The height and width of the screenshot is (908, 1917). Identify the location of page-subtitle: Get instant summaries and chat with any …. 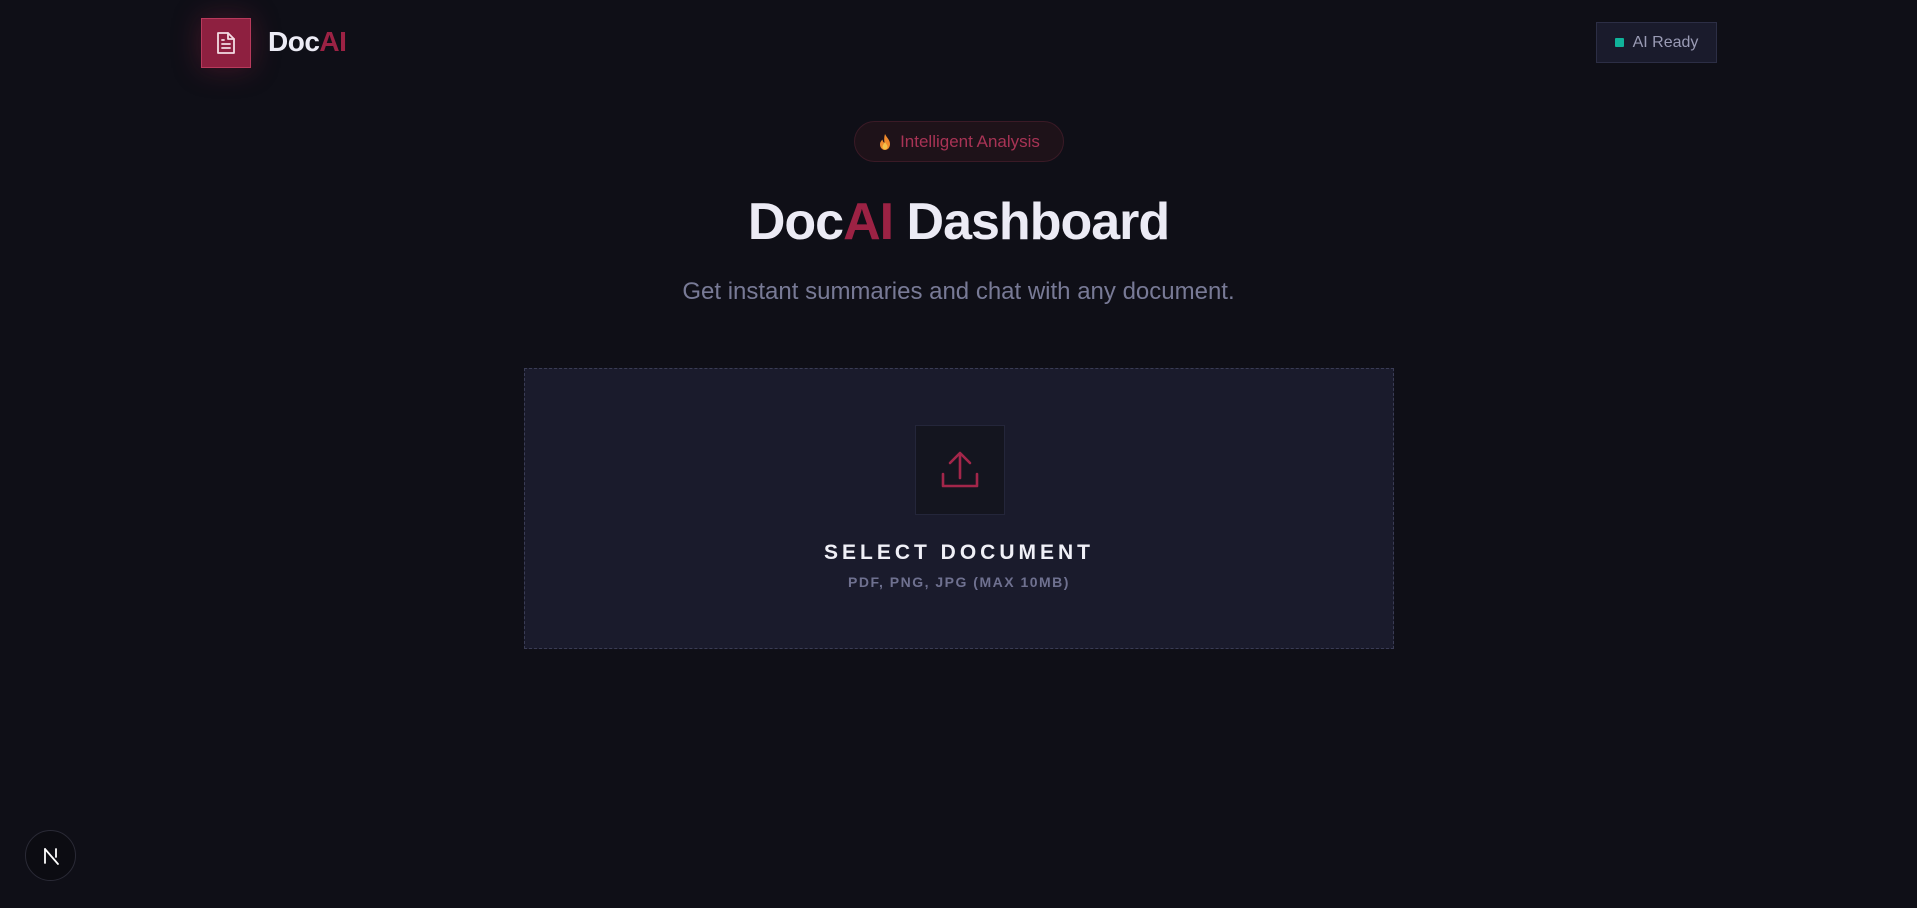
(958, 291).